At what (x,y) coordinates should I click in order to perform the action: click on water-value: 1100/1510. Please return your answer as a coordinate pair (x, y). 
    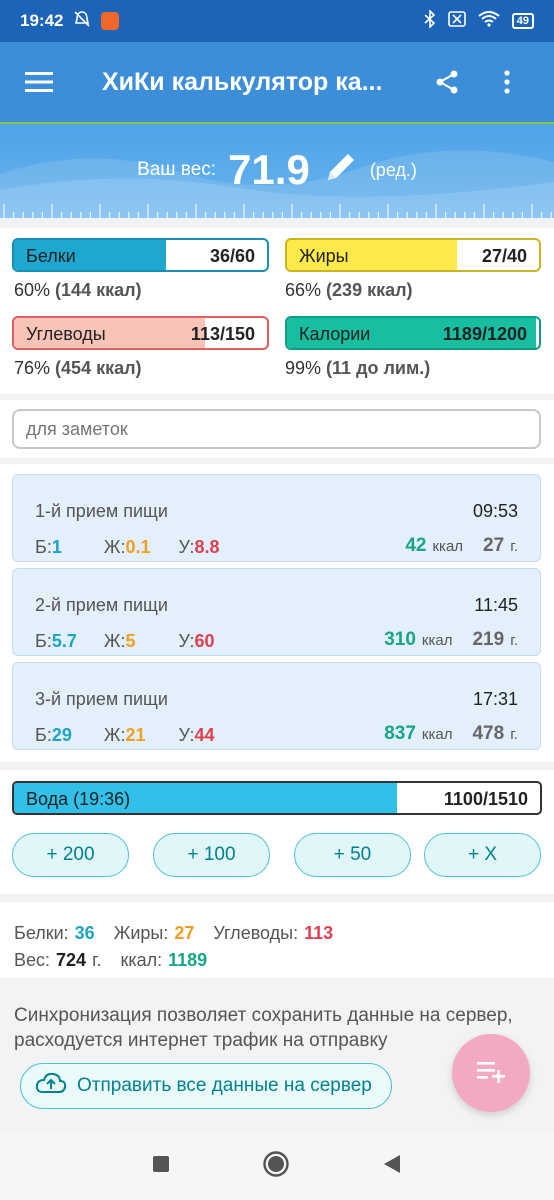
    Looking at the image, I should click on (485, 799).